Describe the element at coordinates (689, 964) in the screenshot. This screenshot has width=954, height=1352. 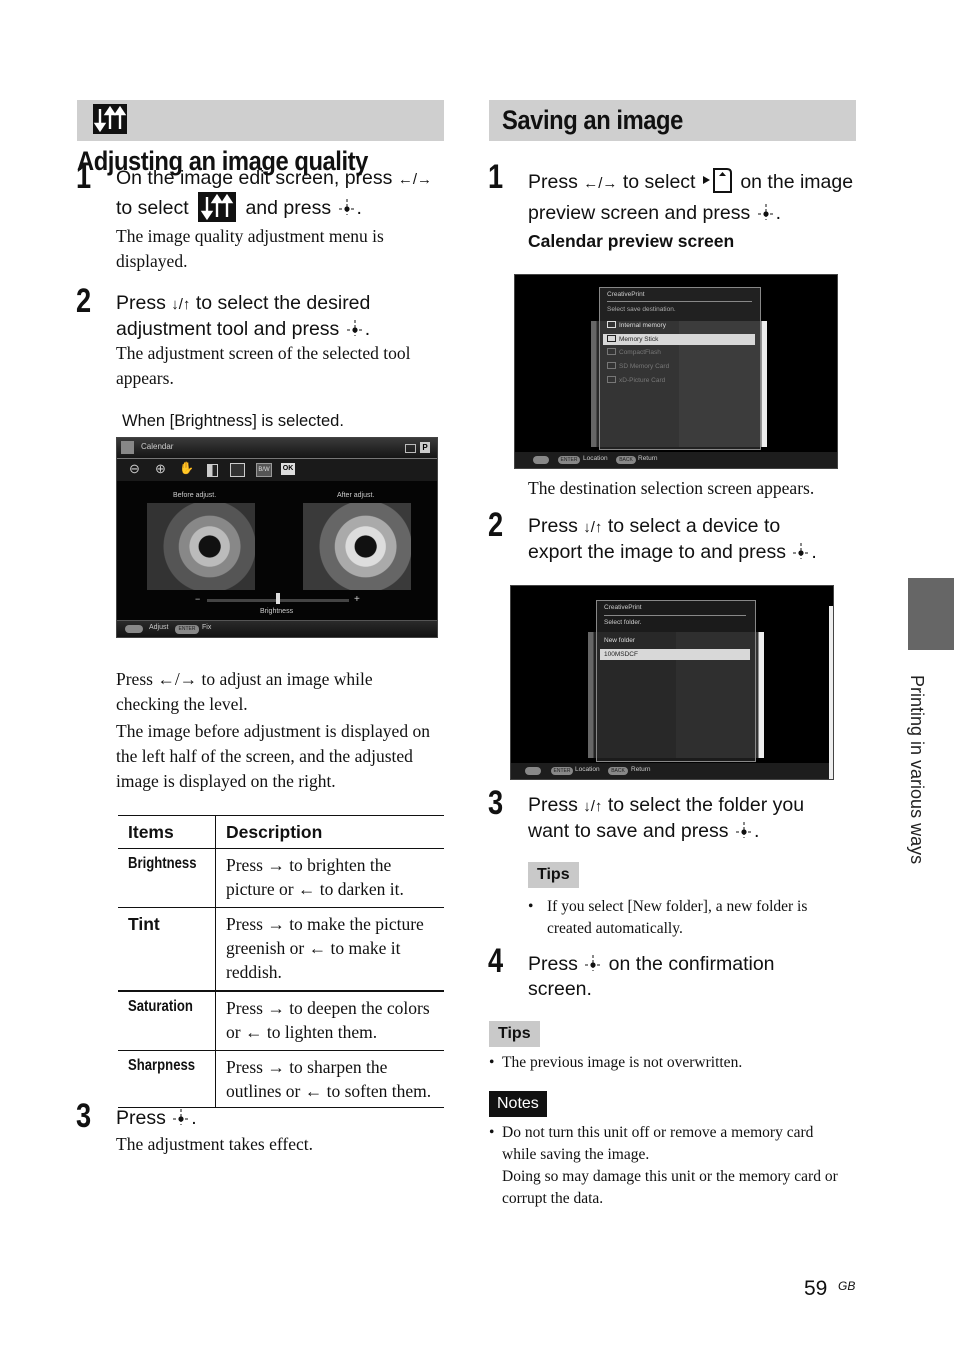
I see `instr-text: on the confirmation` at that location.